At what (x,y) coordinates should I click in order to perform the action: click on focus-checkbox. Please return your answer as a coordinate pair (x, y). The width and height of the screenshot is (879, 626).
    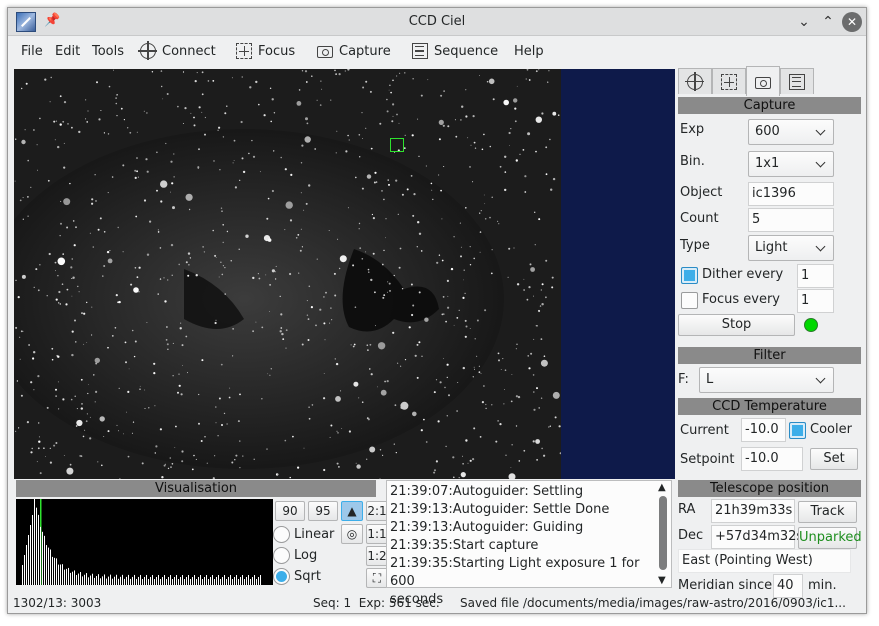
    Looking at the image, I should click on (689, 300).